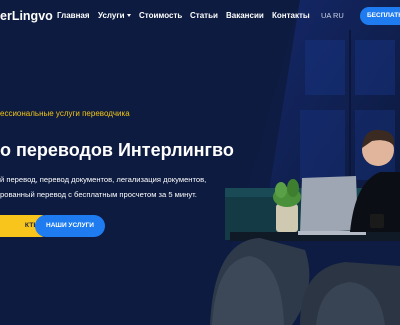  Describe the element at coordinates (26, 16) in the screenshot. I see `site-logo: erLingvo` at that location.